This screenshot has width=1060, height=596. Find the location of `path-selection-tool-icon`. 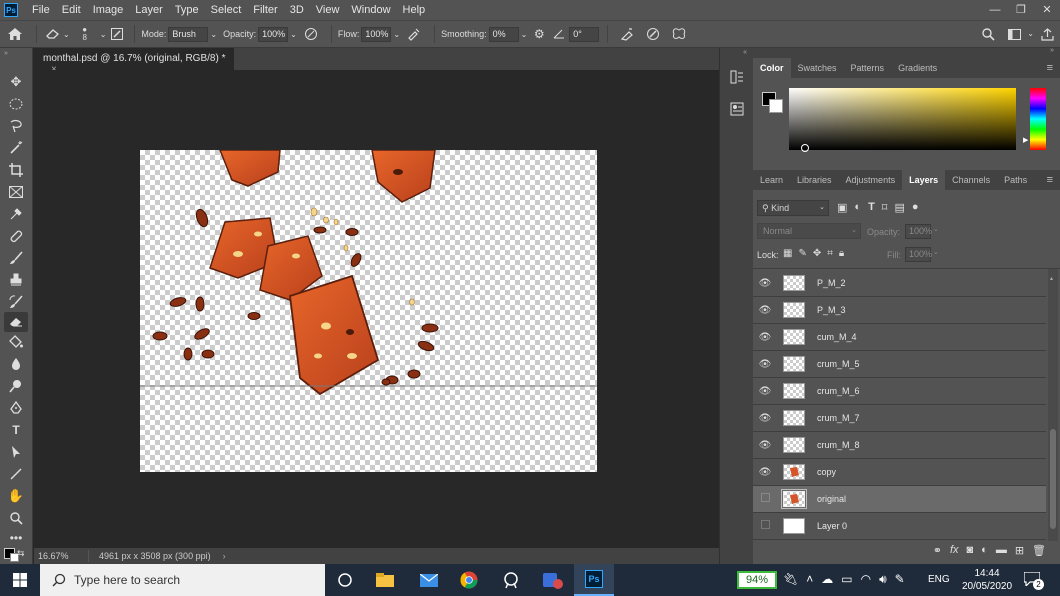

path-selection-tool-icon is located at coordinates (16, 452).